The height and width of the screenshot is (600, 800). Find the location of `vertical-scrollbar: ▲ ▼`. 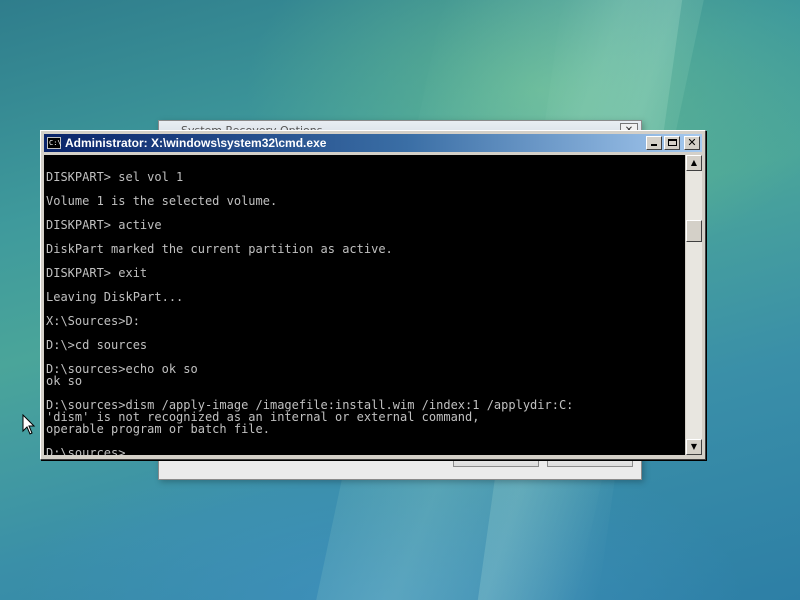

vertical-scrollbar: ▲ ▼ is located at coordinates (694, 305).